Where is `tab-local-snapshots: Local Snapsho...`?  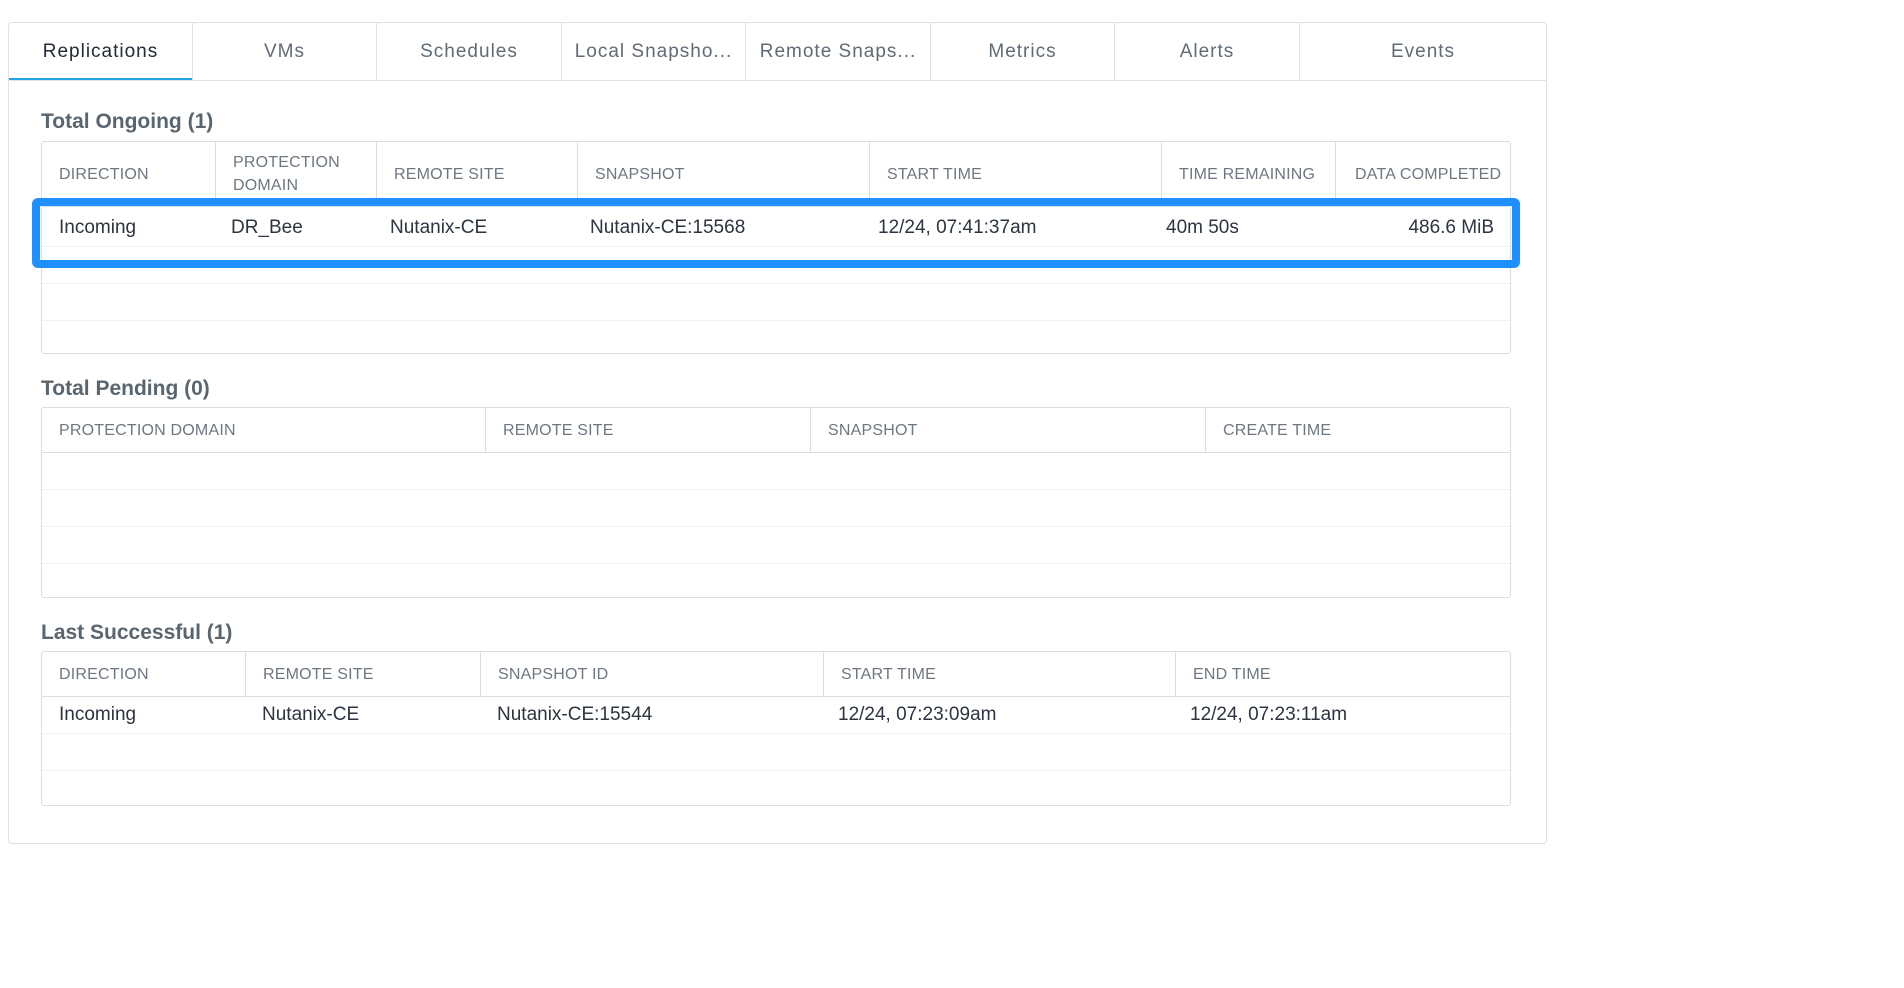 tab-local-snapshots: Local Snapsho... is located at coordinates (654, 51).